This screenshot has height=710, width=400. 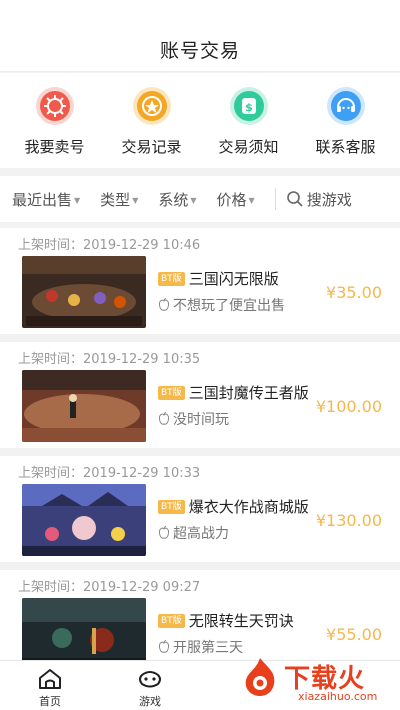 What do you see at coordinates (54, 106) in the screenshot?
I see `sell-icon` at bounding box center [54, 106].